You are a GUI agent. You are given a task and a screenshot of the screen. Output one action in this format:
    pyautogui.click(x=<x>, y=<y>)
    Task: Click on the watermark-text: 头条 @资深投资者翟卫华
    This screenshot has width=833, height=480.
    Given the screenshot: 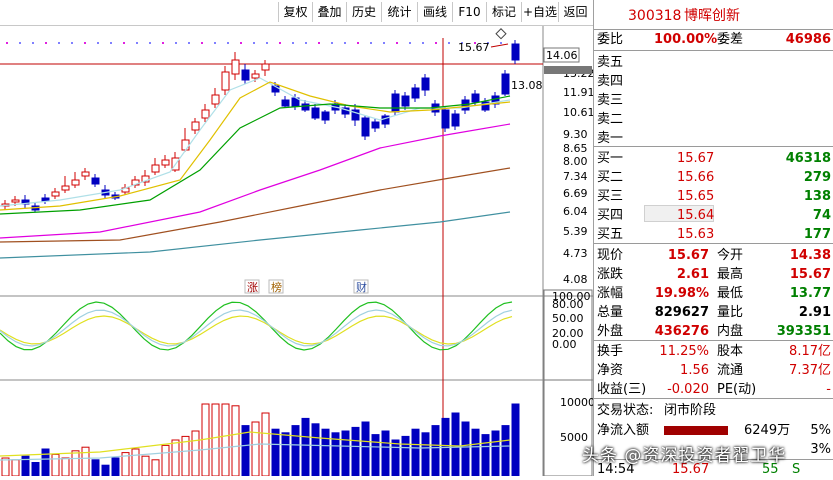 What is the action you would take?
    pyautogui.click(x=684, y=456)
    